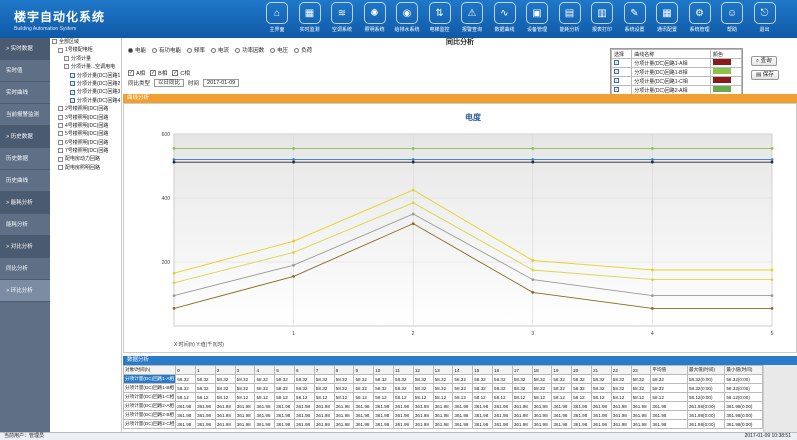 The image size is (797, 440). Describe the element at coordinates (25, 49) in the screenshot. I see `leftnav-item-0: > 实时数据` at that location.